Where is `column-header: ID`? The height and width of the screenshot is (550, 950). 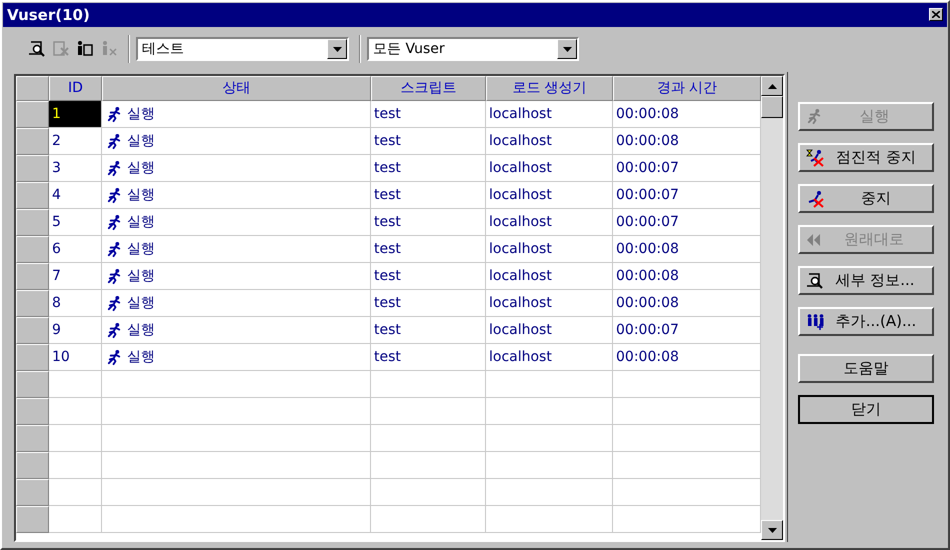
column-header: ID is located at coordinates (75, 88).